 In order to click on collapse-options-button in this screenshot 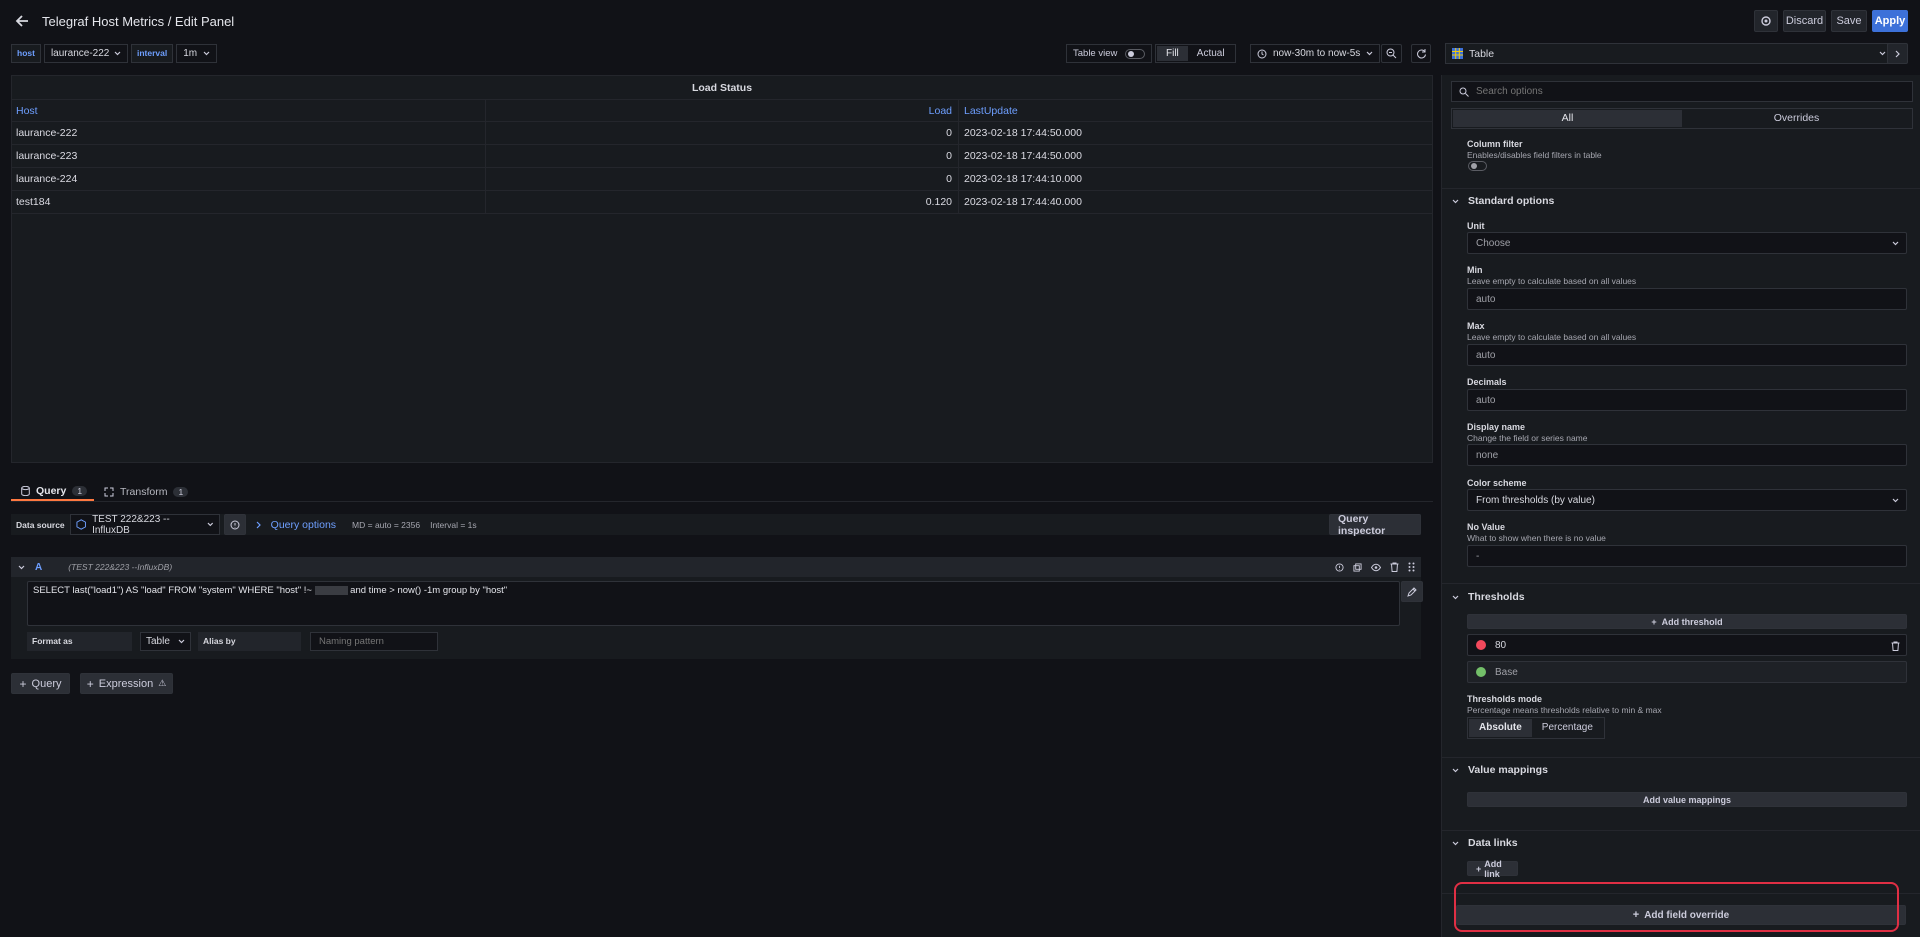, I will do `click(1897, 53)`.